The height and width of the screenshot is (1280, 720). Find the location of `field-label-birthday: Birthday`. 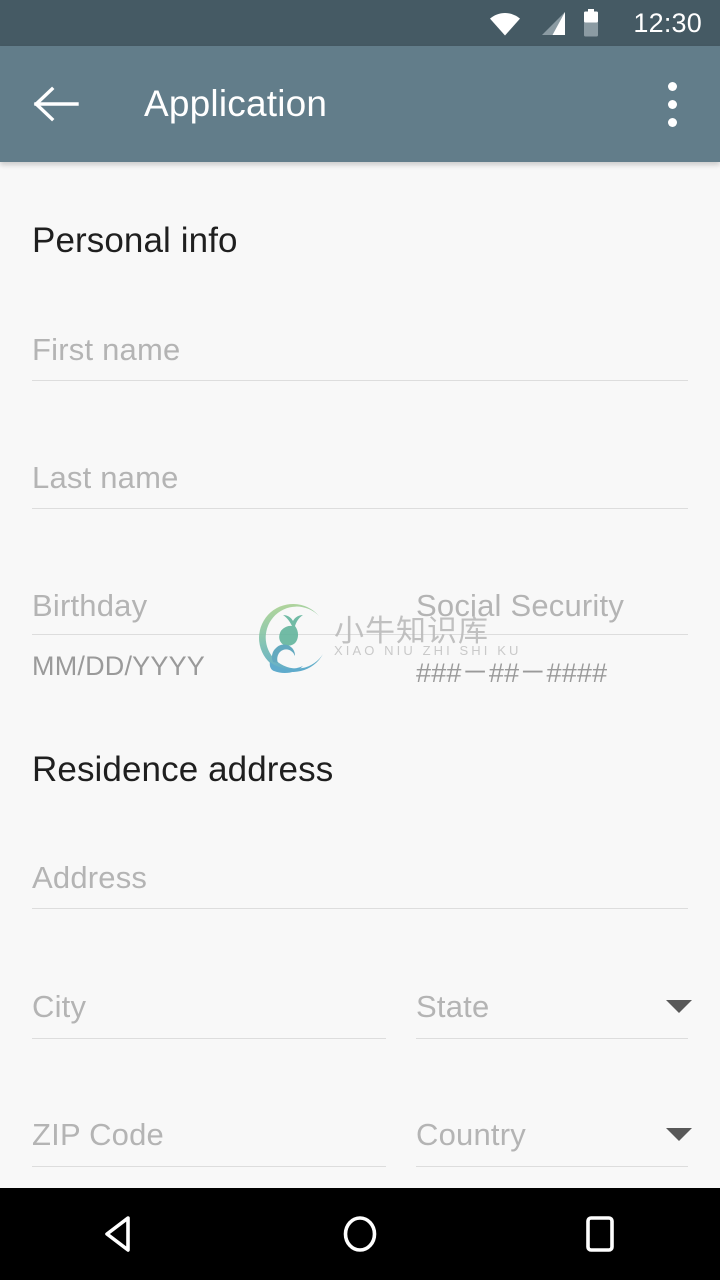

field-label-birthday: Birthday is located at coordinates (90, 605).